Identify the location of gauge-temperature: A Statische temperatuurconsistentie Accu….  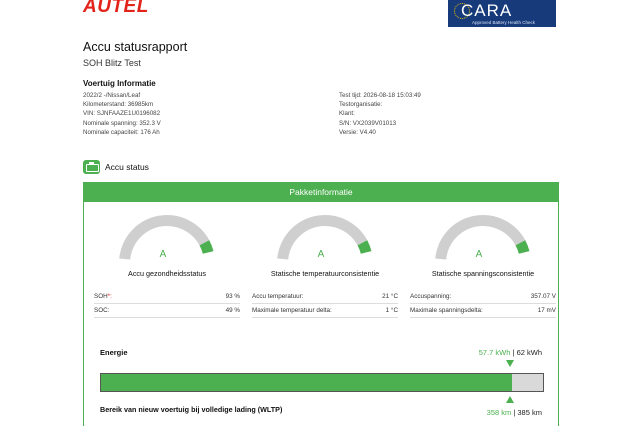
(325, 263).